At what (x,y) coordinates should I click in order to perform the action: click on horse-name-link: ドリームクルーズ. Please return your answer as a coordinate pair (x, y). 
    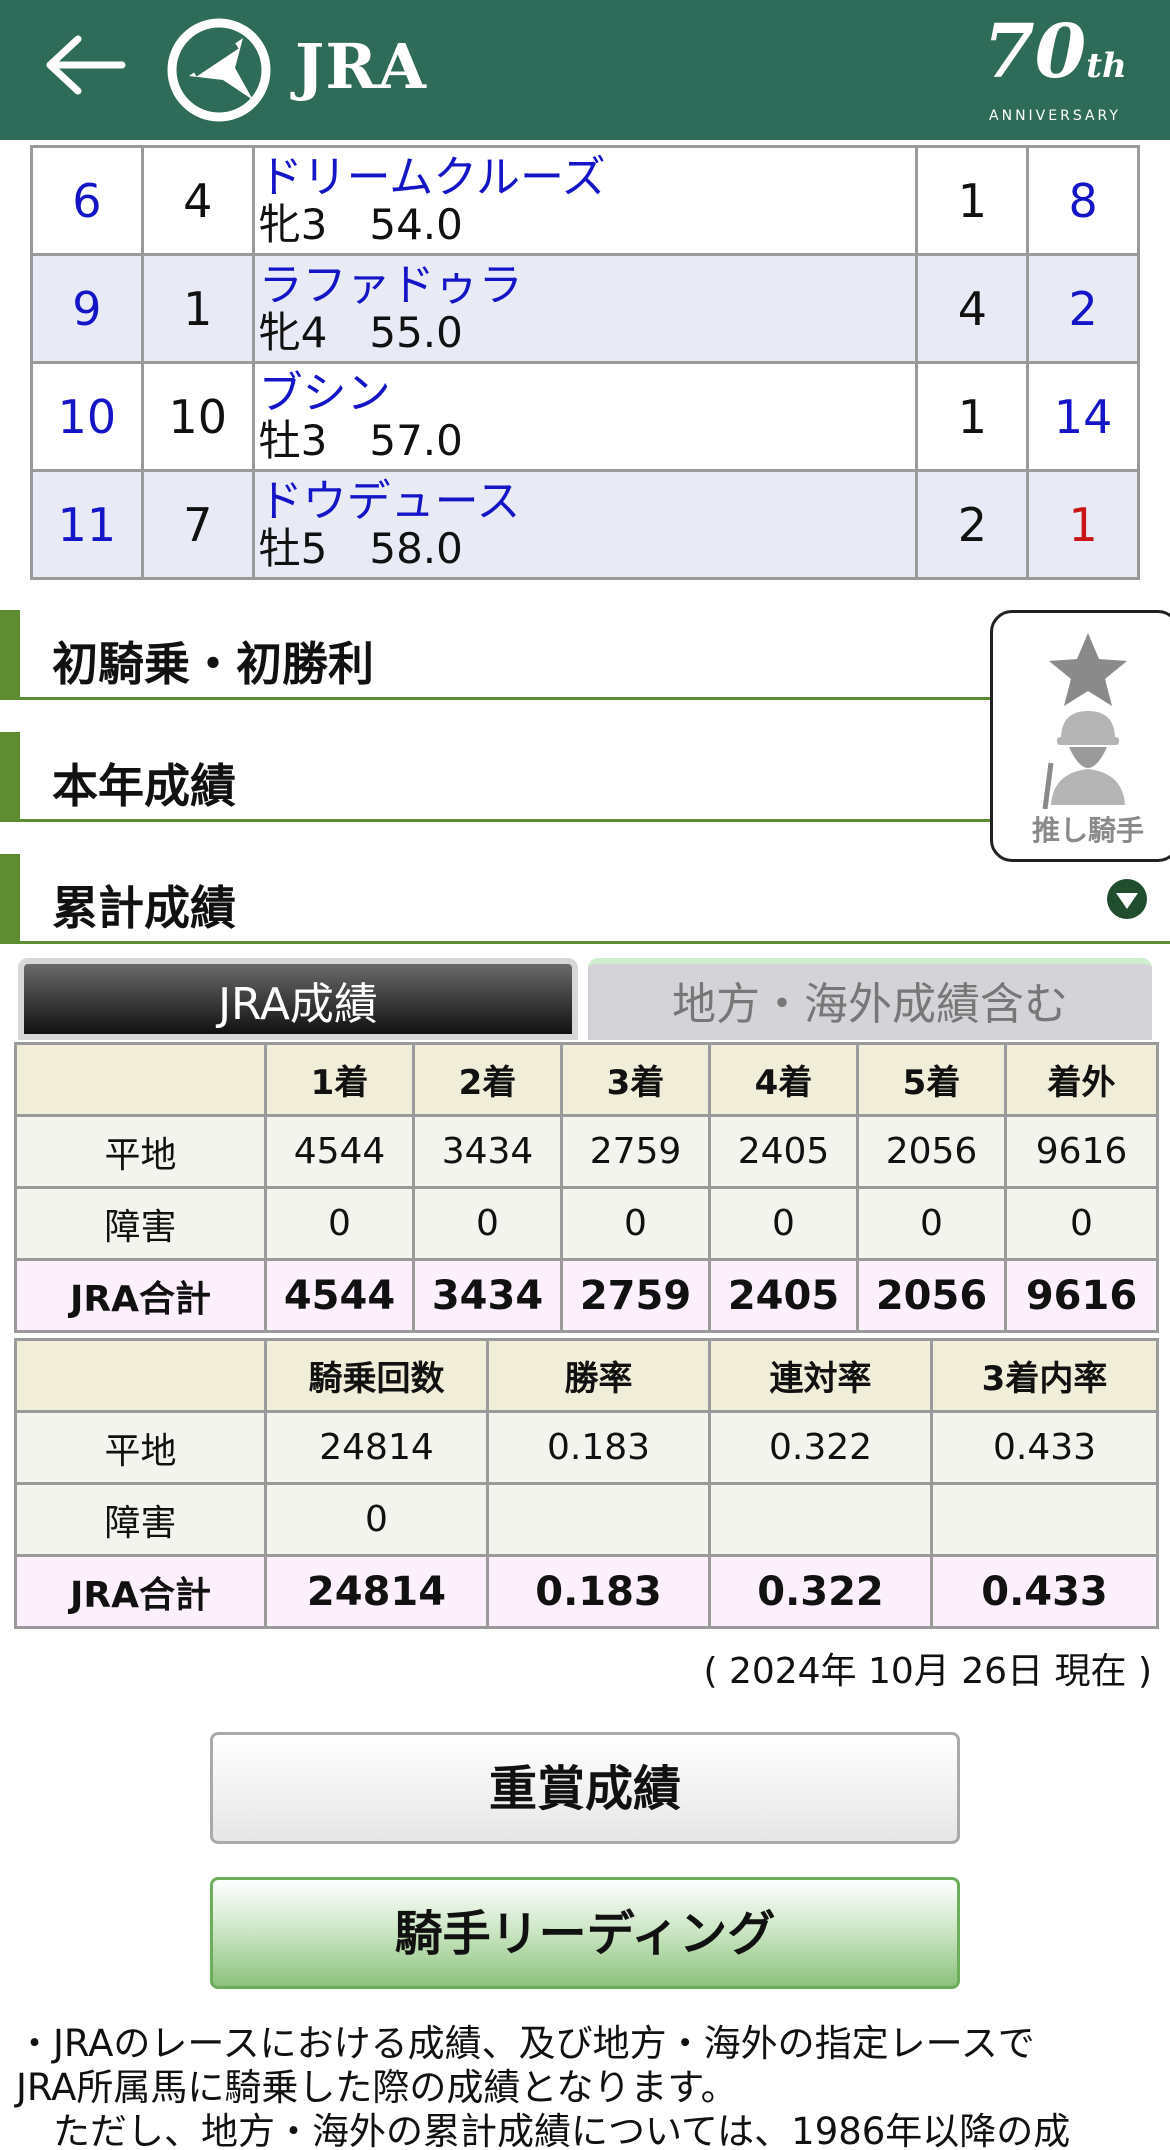
    Looking at the image, I should click on (585, 177).